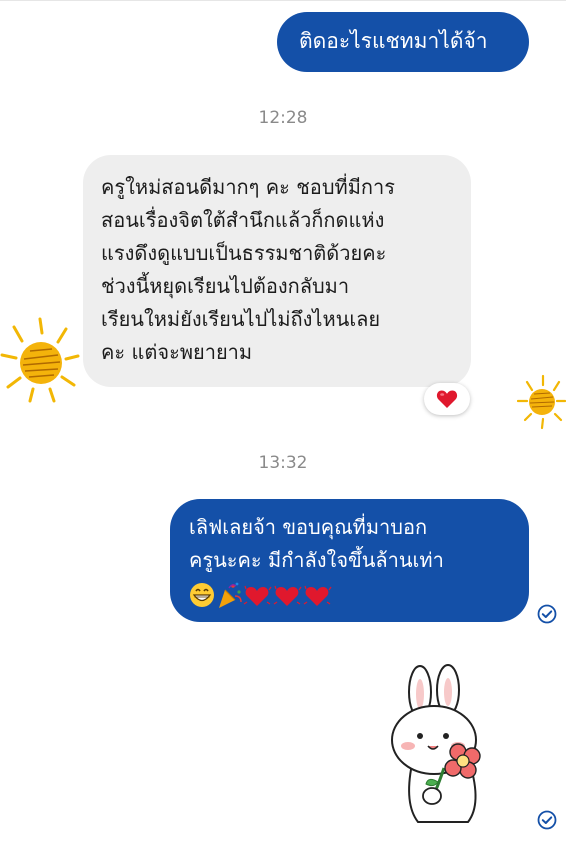  I want to click on message-text: ติดอะไรแชทมาได้จ้า, so click(393, 41).